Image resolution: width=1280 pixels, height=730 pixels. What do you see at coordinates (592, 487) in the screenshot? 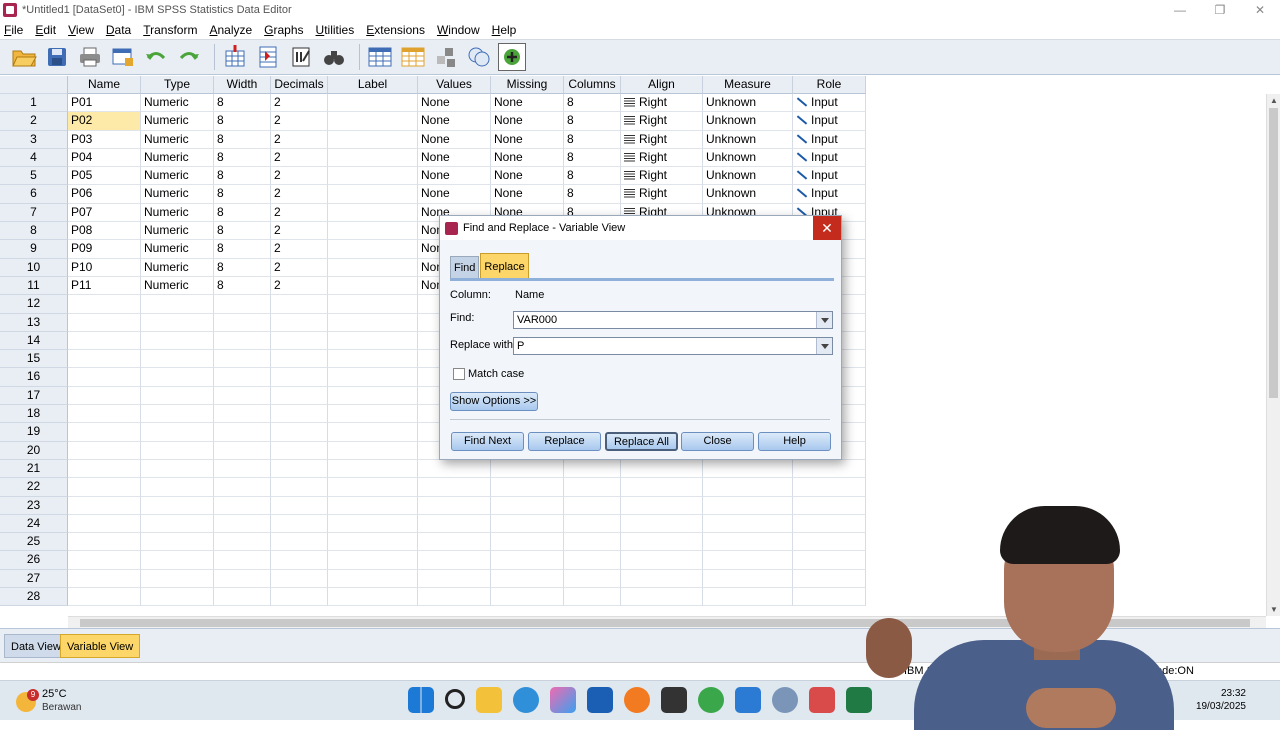
I see `cell-columns` at bounding box center [592, 487].